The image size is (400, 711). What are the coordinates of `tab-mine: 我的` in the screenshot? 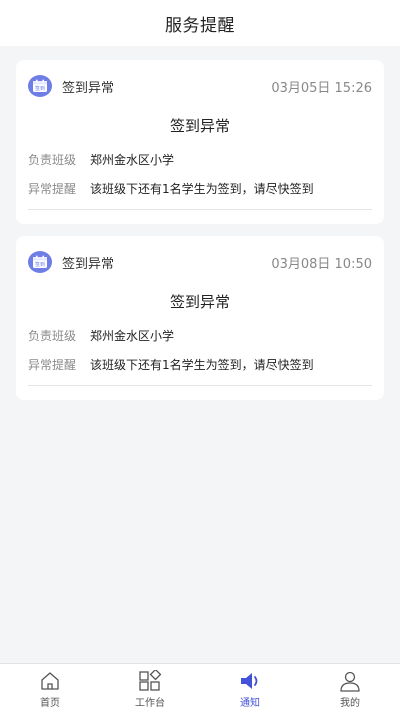 It's located at (350, 687).